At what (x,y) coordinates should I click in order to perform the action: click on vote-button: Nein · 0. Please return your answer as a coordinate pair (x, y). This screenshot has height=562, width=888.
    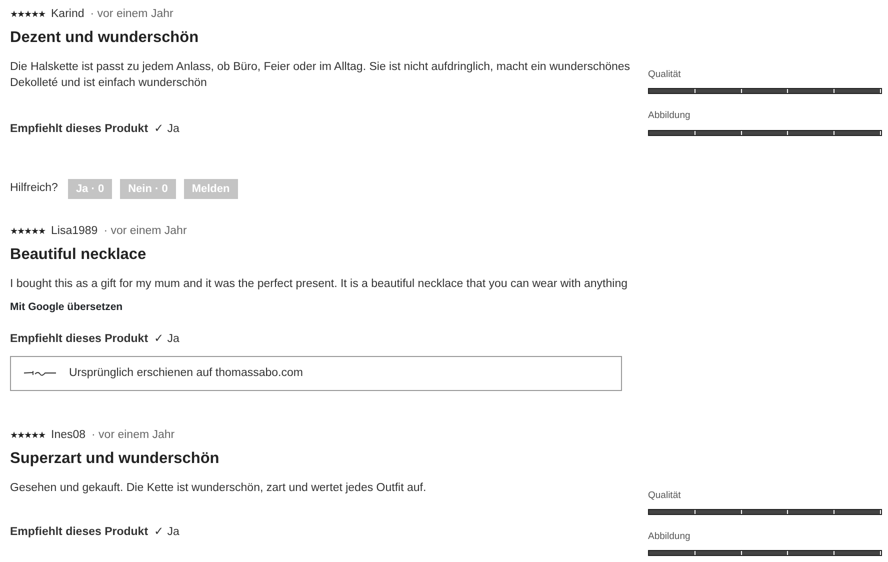
    Looking at the image, I should click on (148, 188).